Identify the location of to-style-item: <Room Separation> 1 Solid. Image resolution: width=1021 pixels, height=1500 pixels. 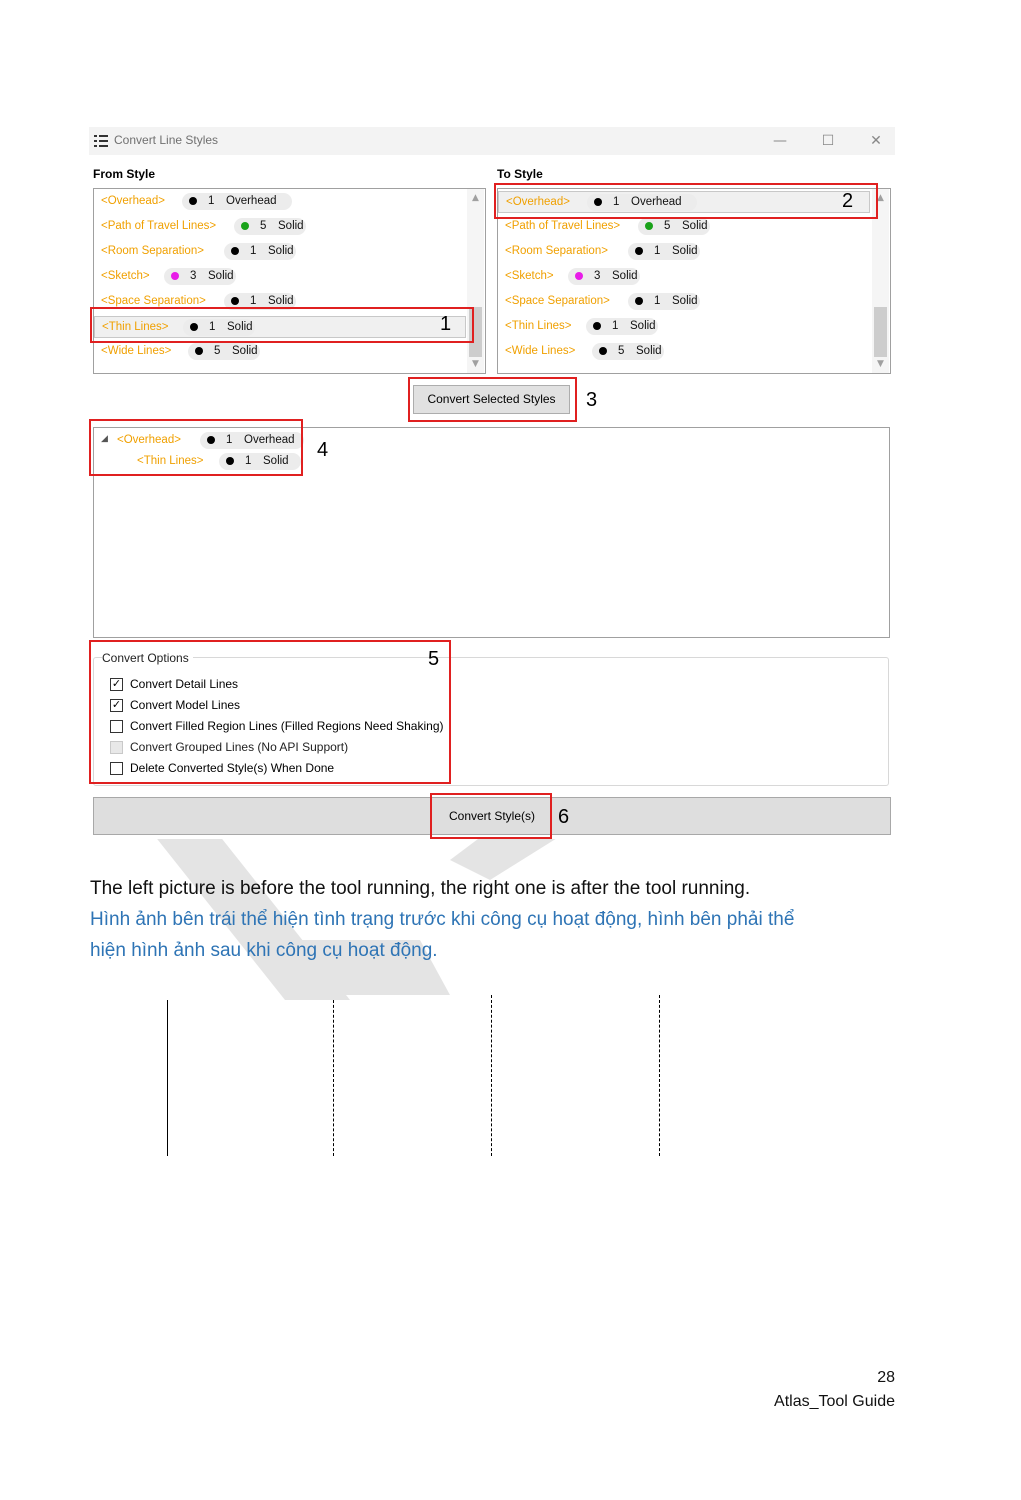
(684, 252).